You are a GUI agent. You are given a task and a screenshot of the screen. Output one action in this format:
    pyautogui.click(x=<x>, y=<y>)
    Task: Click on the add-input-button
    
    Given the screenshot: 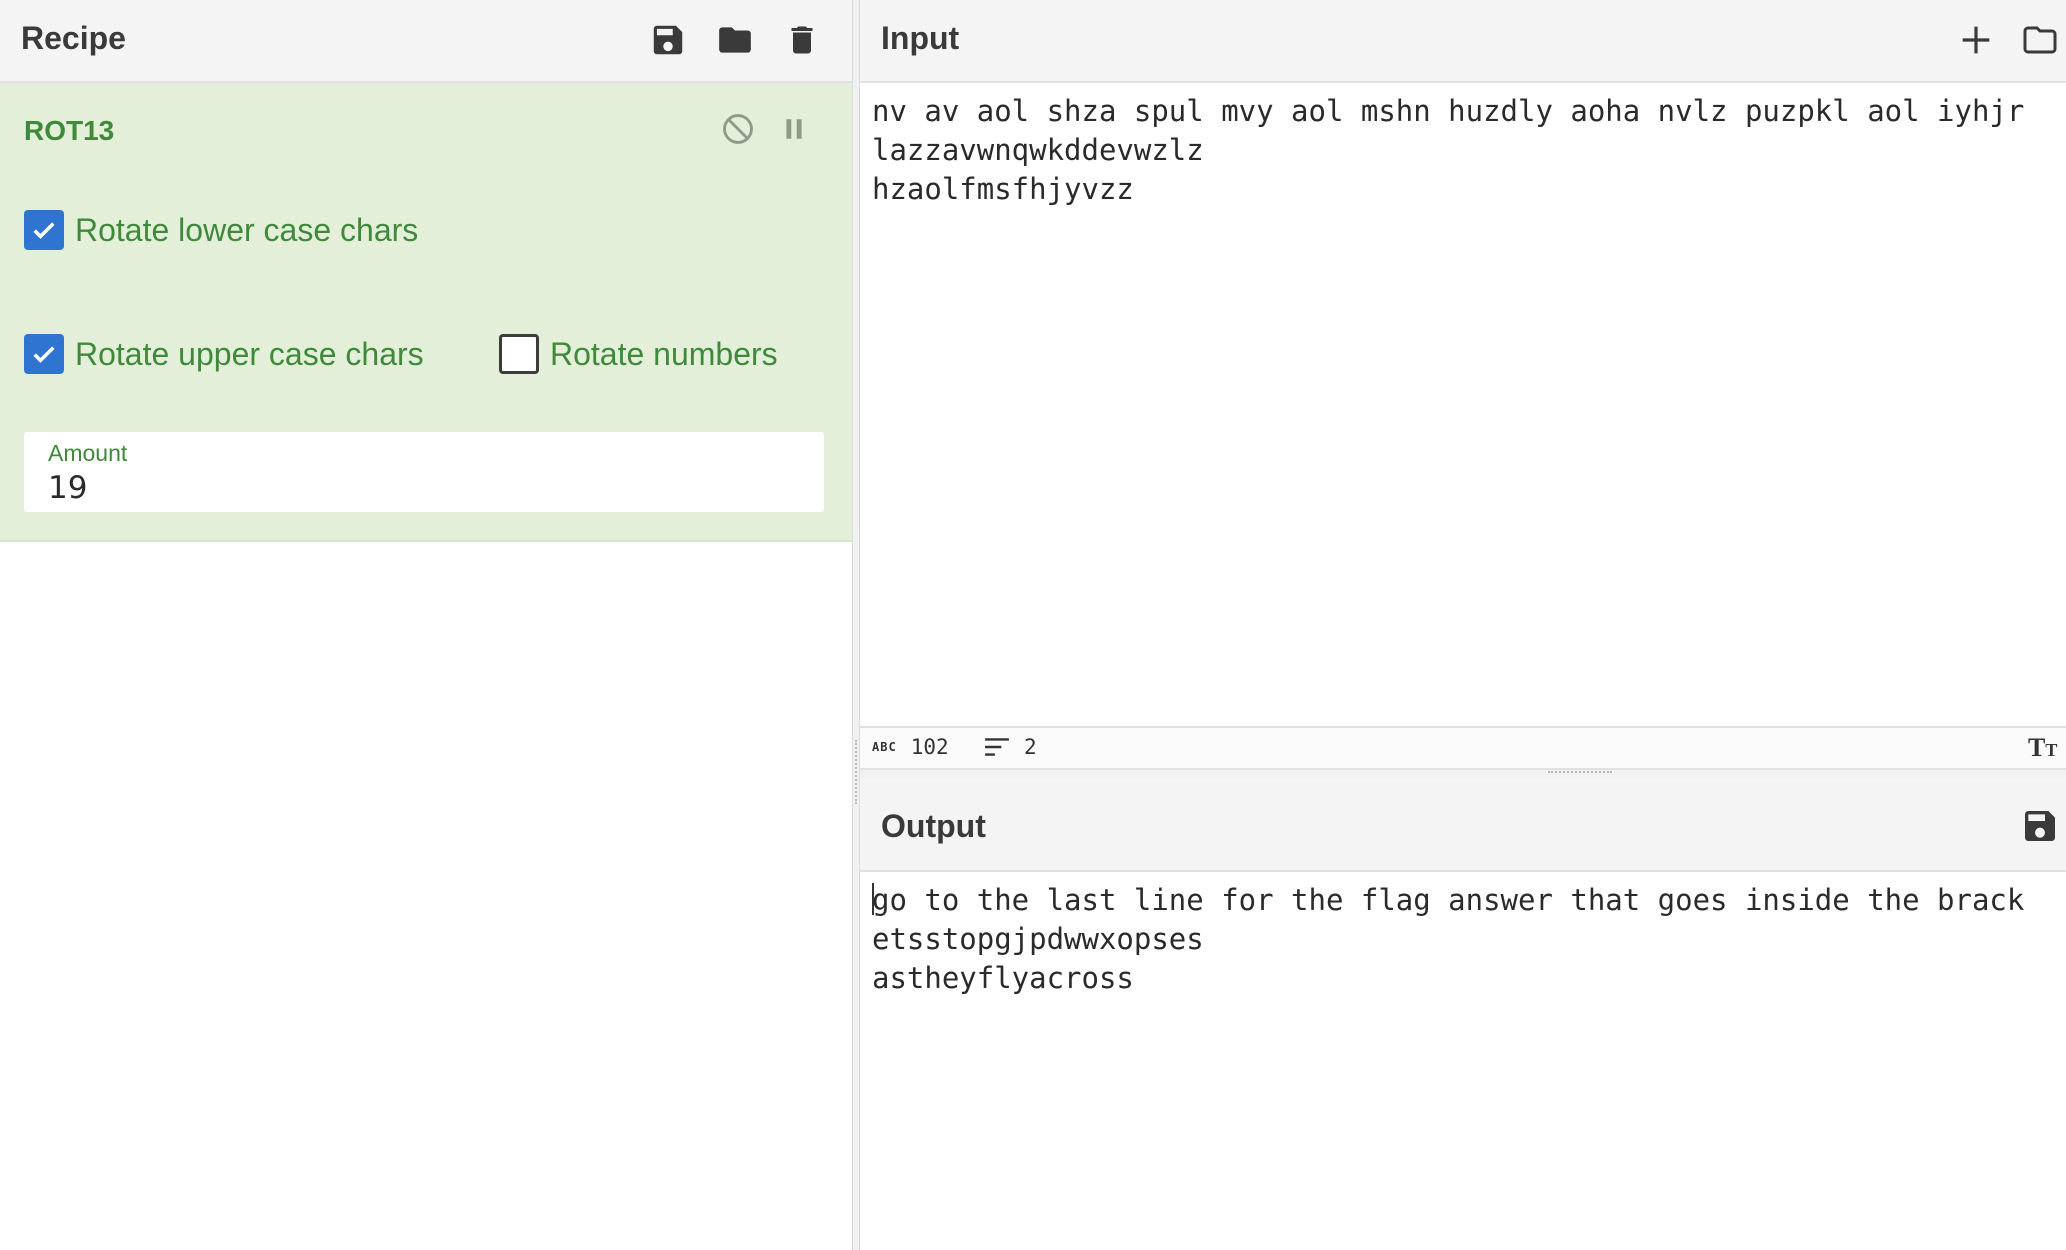 What is the action you would take?
    pyautogui.click(x=1976, y=40)
    